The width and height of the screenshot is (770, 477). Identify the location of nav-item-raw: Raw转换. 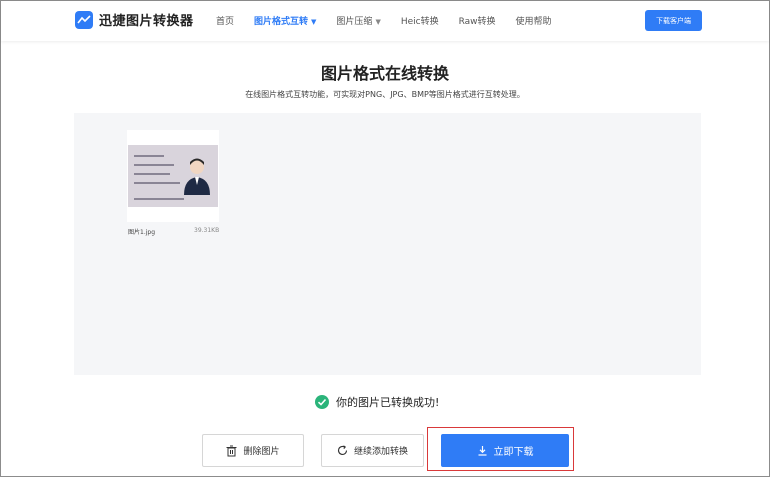
(477, 20).